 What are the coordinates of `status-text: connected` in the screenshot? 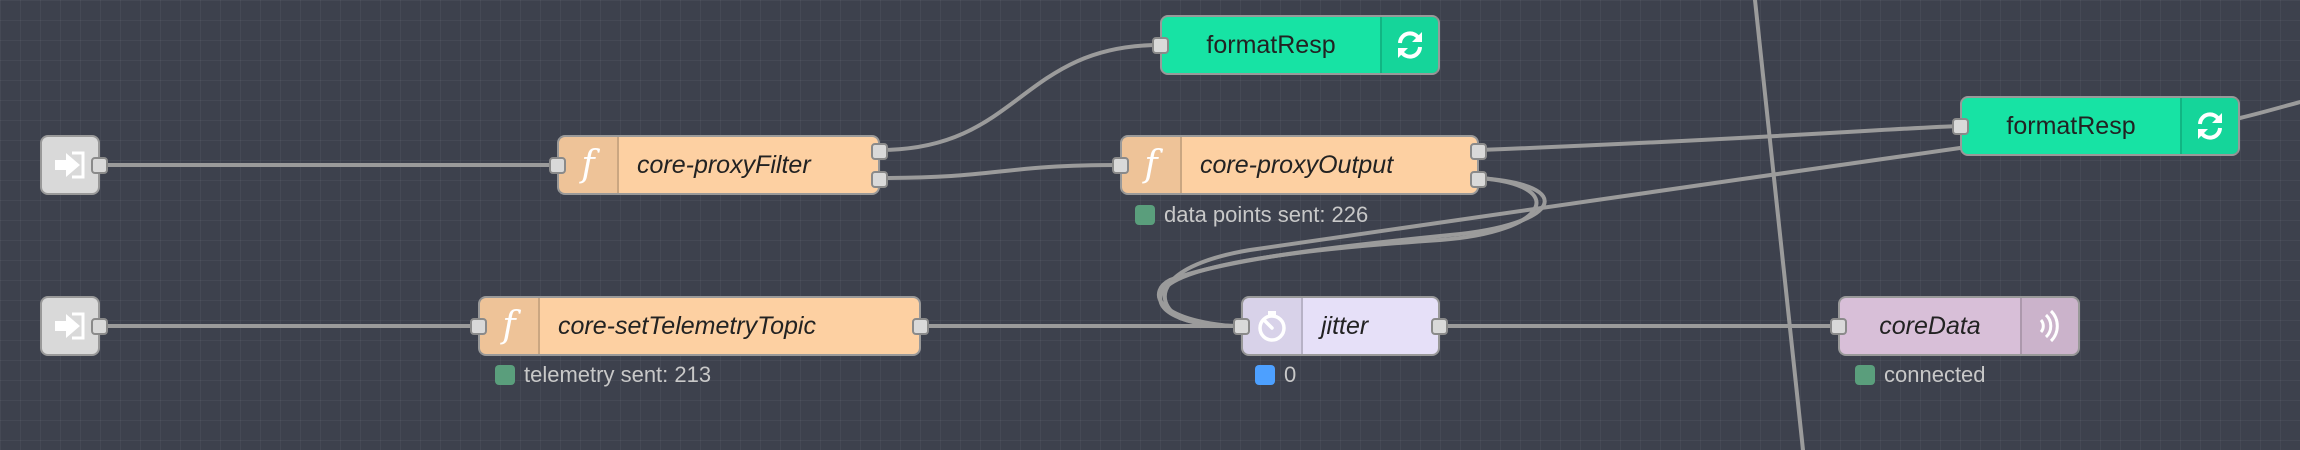 It's located at (1935, 374).